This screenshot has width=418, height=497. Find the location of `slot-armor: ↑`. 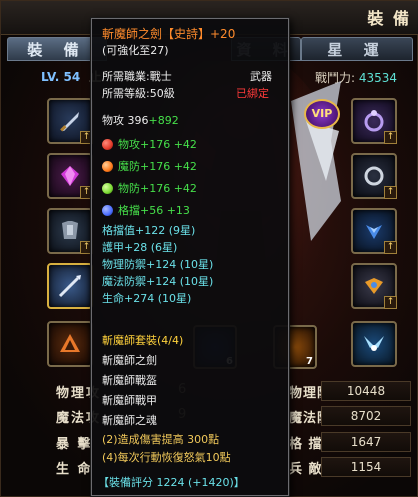

slot-armor: ↑ is located at coordinates (70, 231).